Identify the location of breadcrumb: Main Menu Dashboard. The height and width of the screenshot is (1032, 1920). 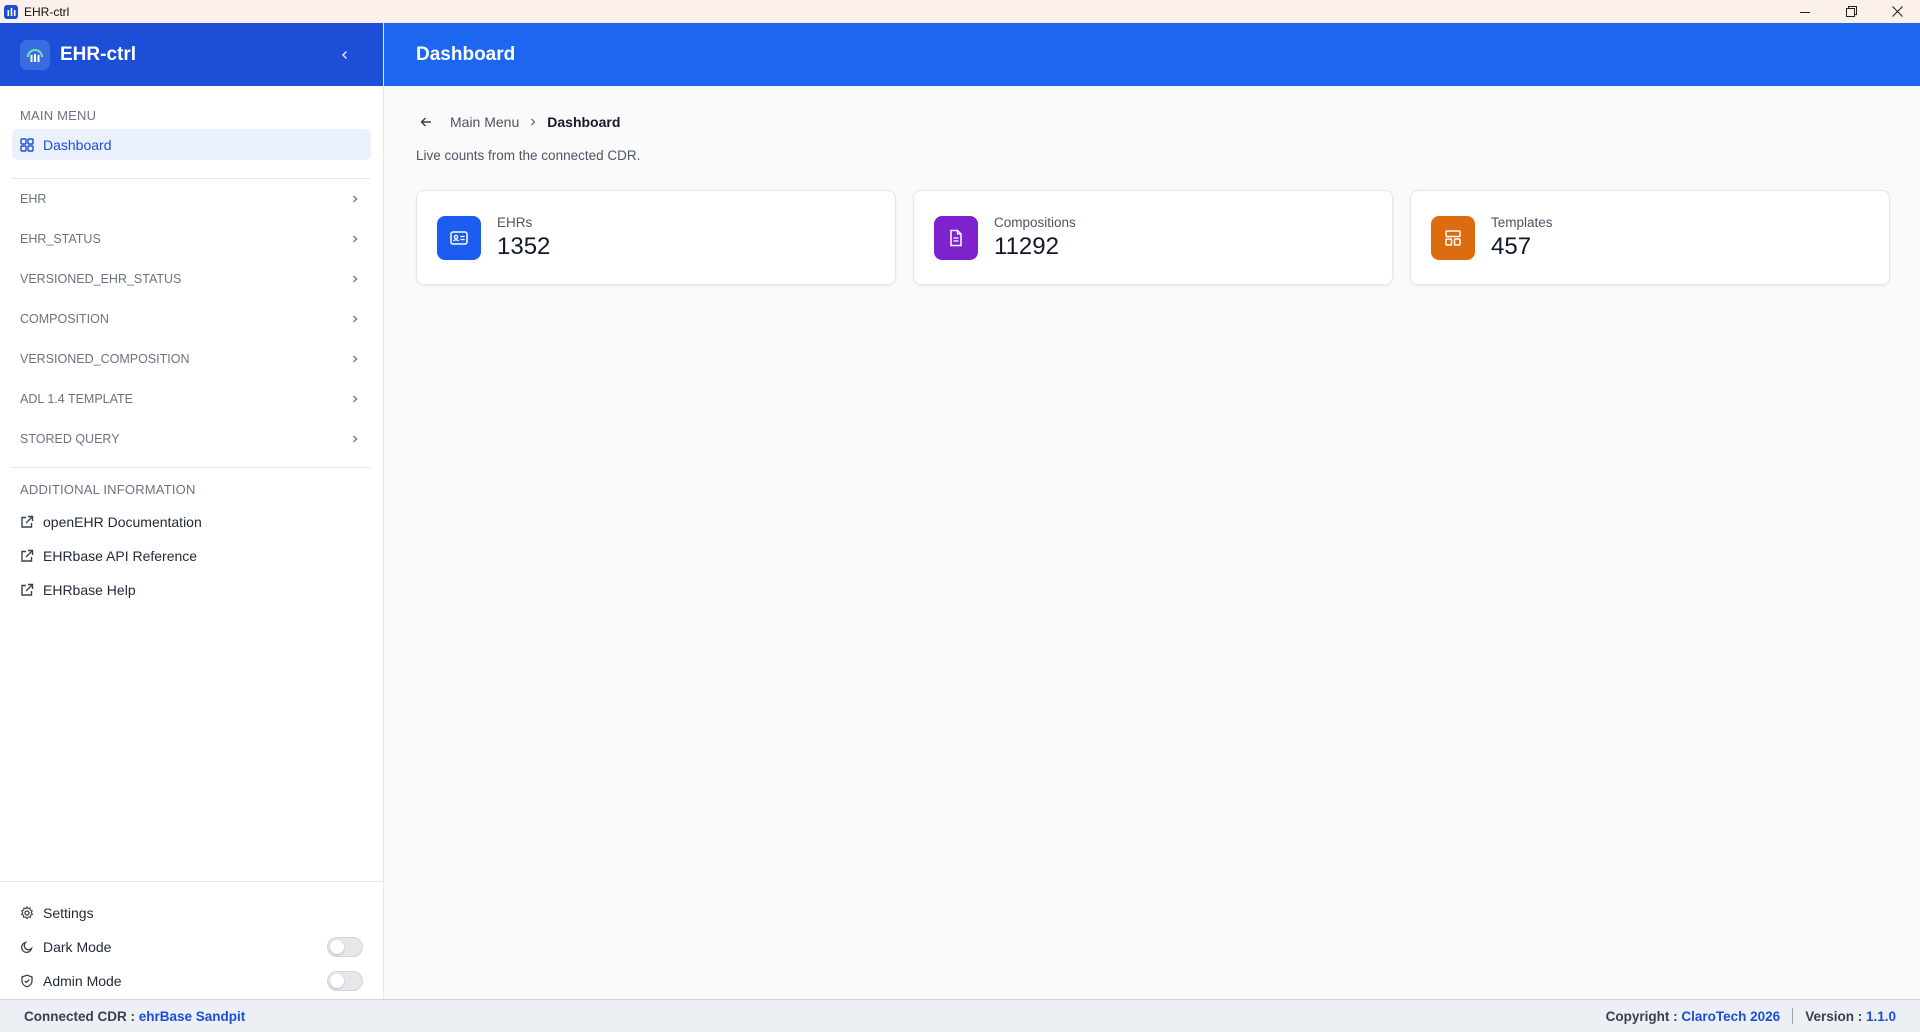
(518, 122).